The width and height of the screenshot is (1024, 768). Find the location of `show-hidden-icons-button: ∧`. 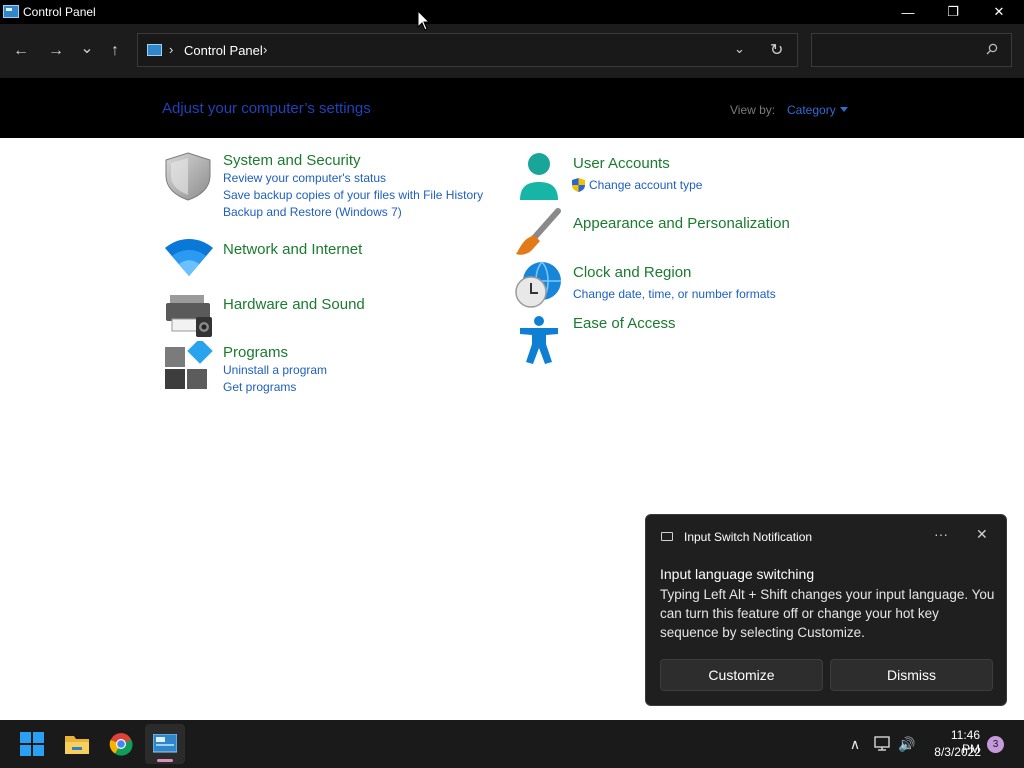

show-hidden-icons-button: ∧ is located at coordinates (855, 744).